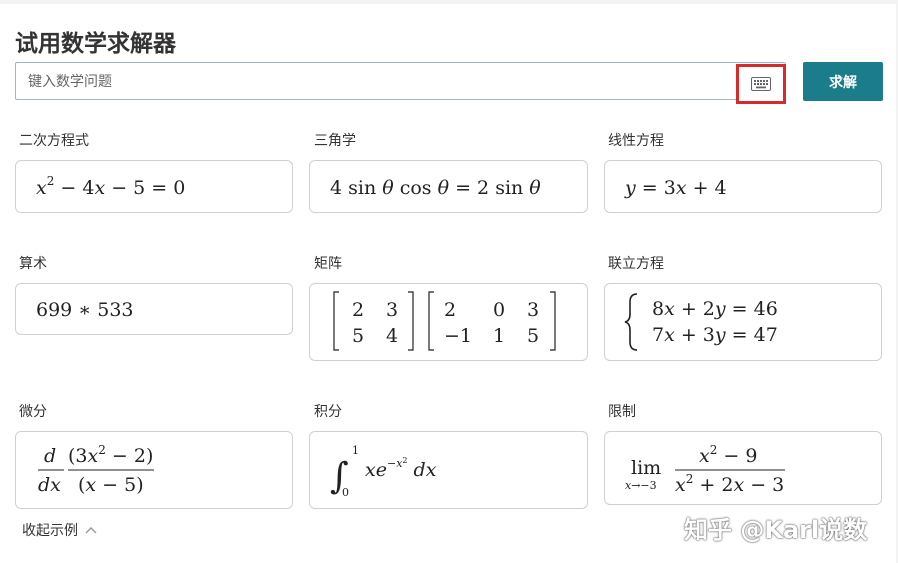  What do you see at coordinates (33, 412) in the screenshot?
I see `category-label-derivative: 微分` at bounding box center [33, 412].